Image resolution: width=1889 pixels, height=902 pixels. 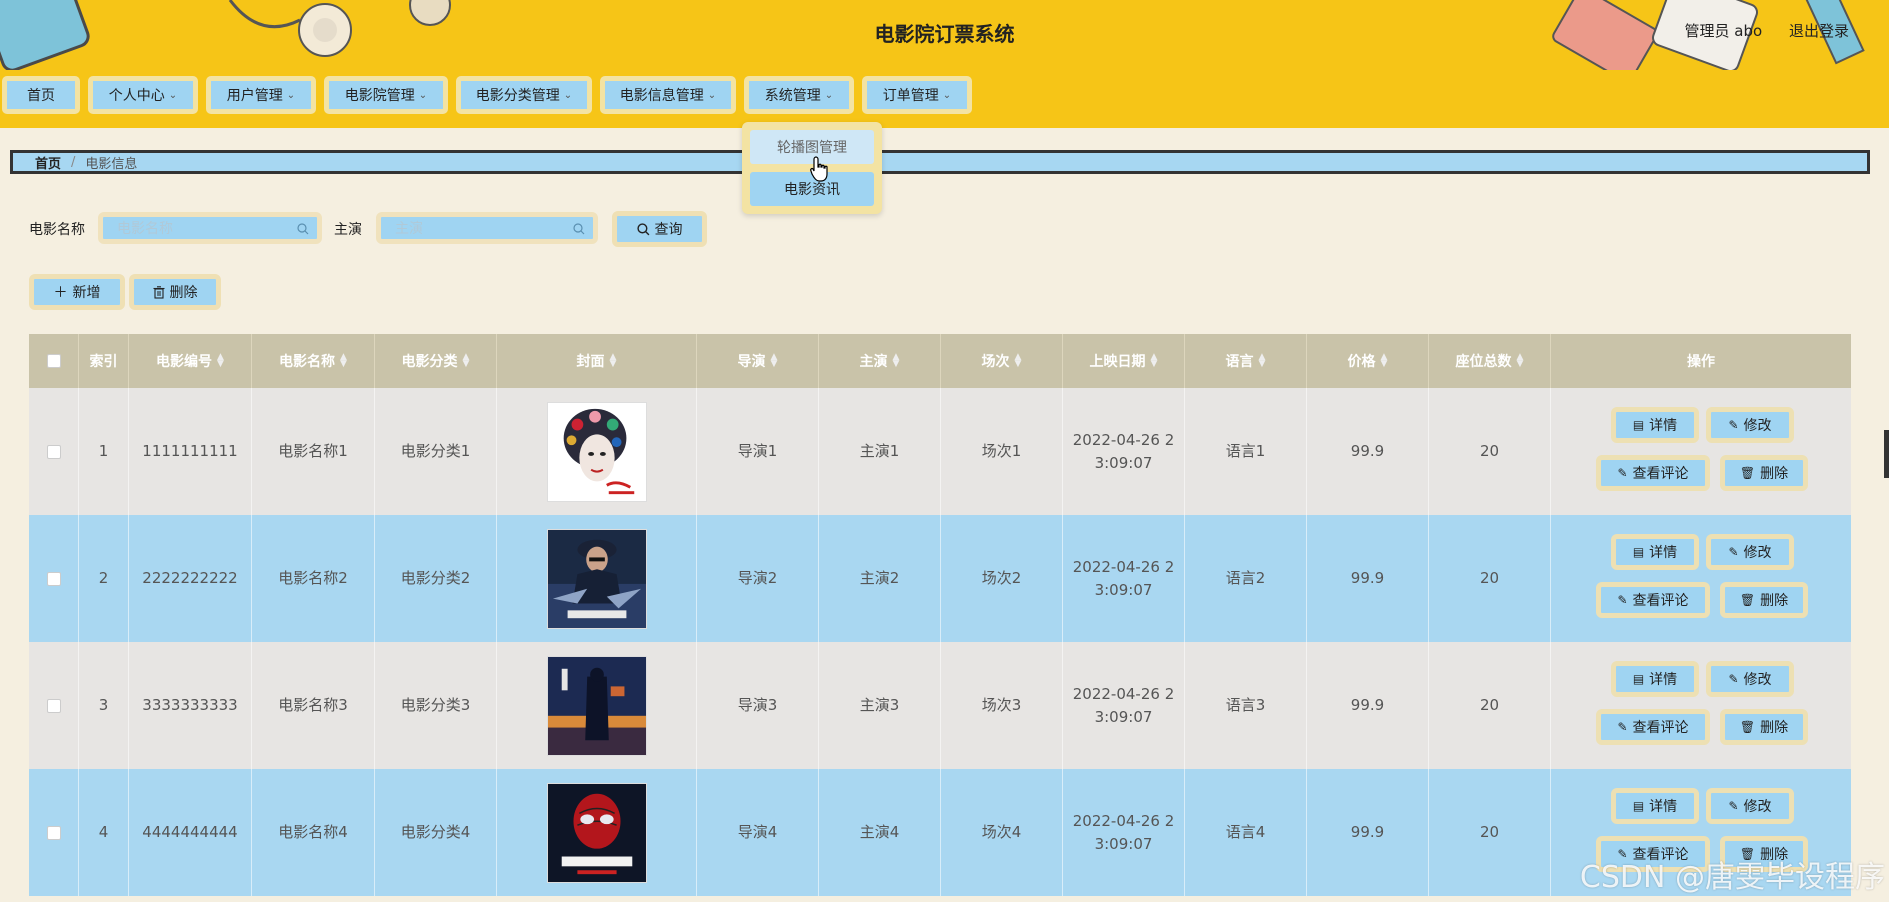 What do you see at coordinates (48, 162) in the screenshot?
I see `breadcrumb-home: 首页` at bounding box center [48, 162].